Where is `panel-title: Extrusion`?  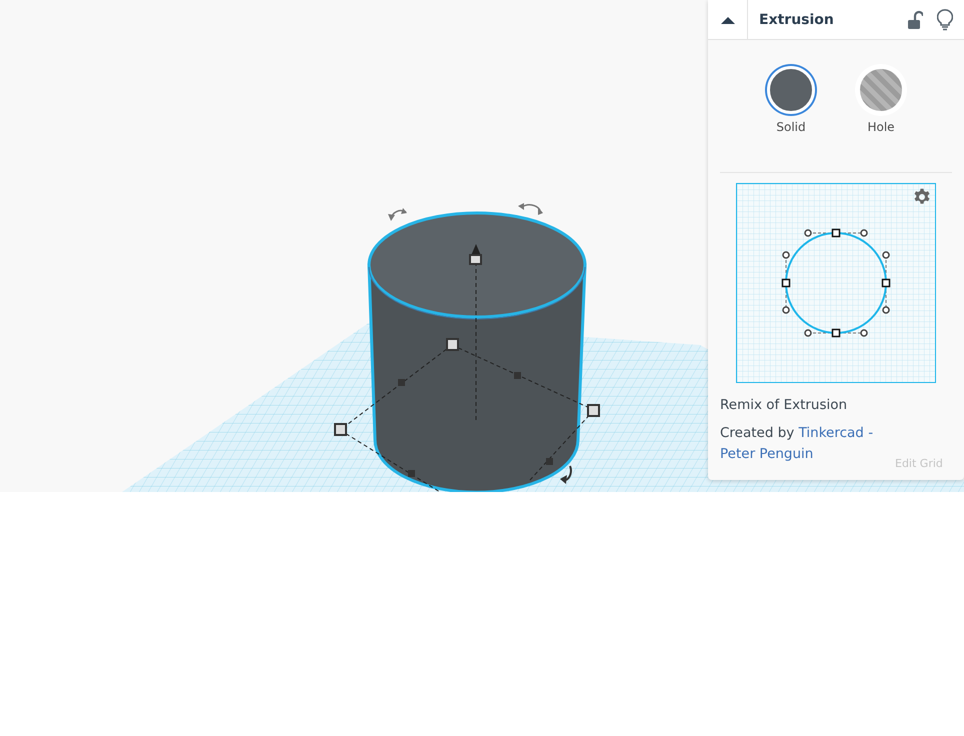
panel-title: Extrusion is located at coordinates (796, 20).